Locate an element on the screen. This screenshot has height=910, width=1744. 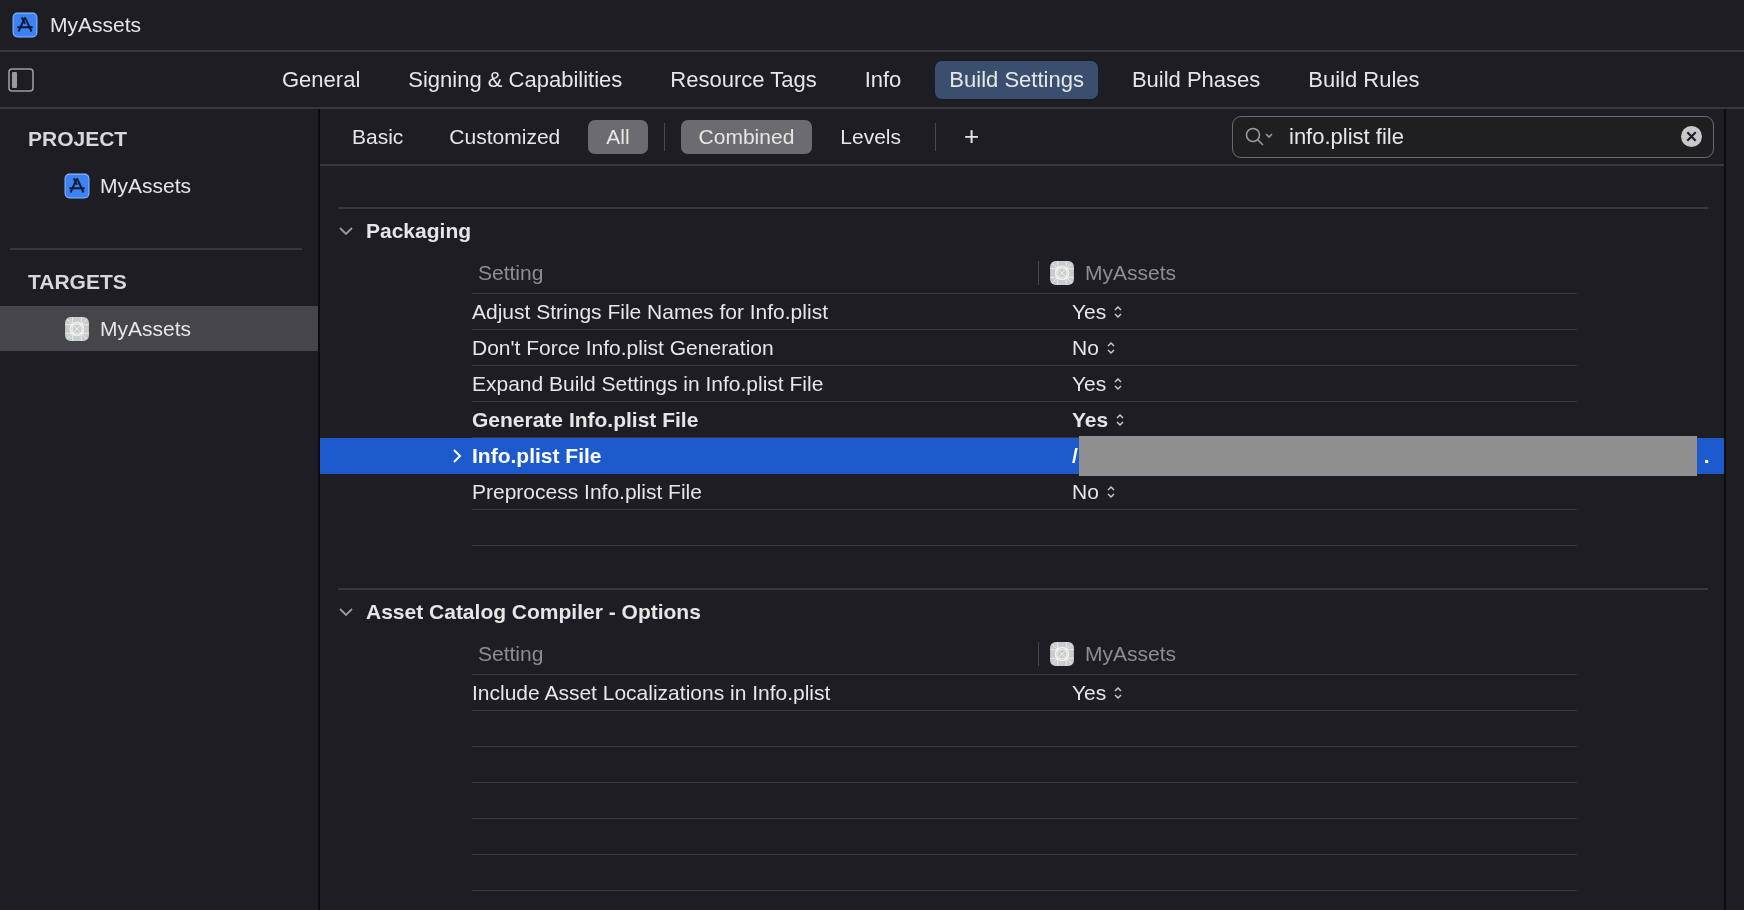
view-button: Combined is located at coordinates (746, 136).